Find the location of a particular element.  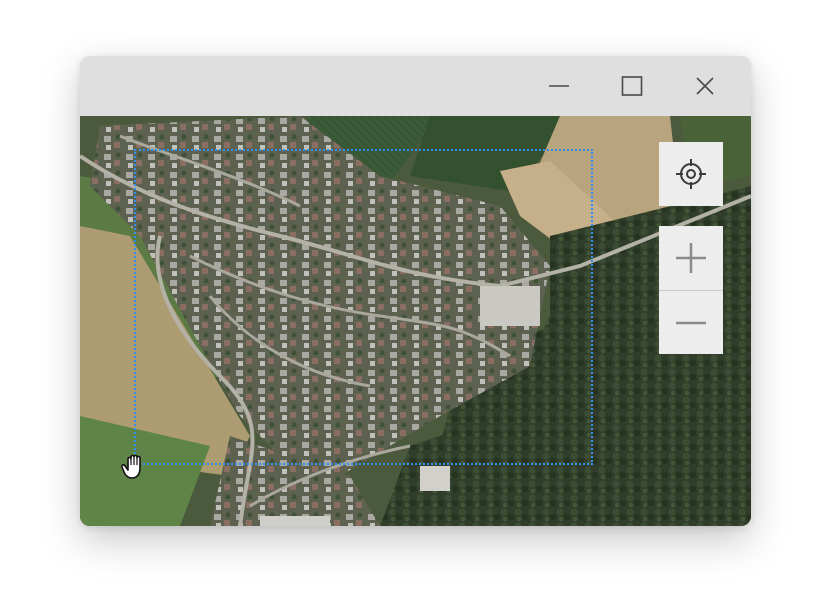

minus-icon is located at coordinates (691, 322).